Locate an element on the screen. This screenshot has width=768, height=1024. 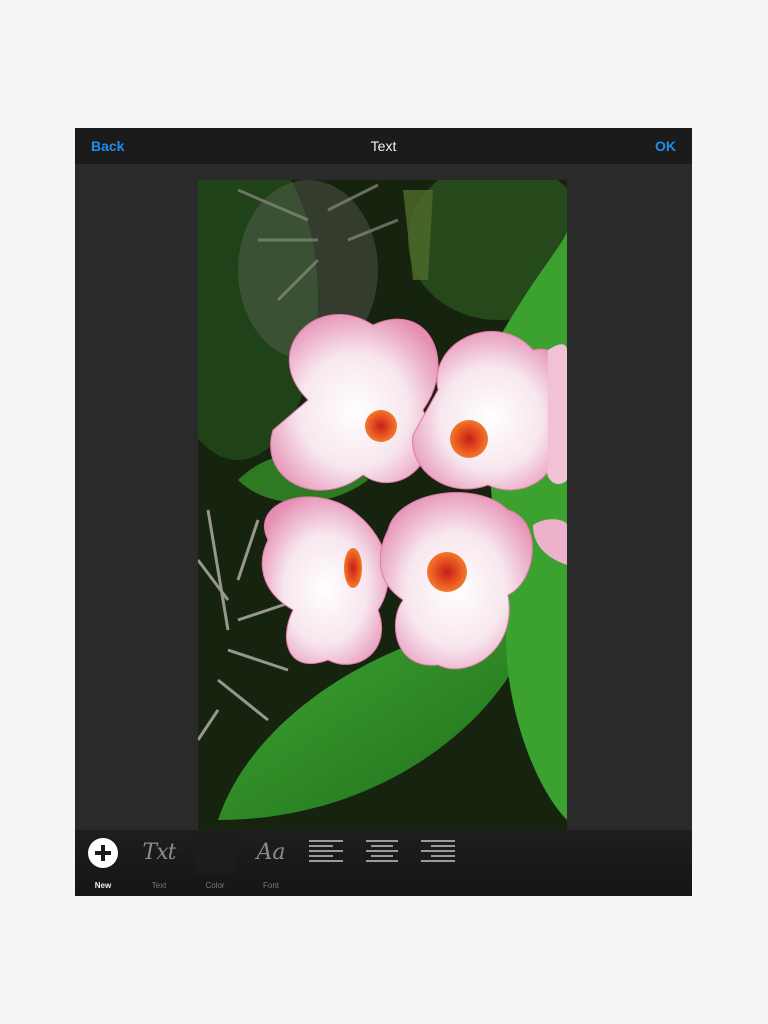
ok-button: OK is located at coordinates (665, 146).